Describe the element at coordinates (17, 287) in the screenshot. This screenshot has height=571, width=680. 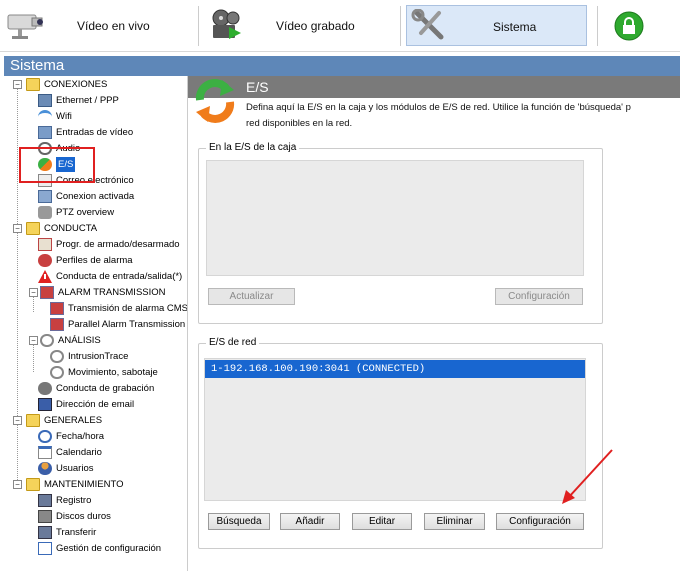
I see `tree-line` at that location.